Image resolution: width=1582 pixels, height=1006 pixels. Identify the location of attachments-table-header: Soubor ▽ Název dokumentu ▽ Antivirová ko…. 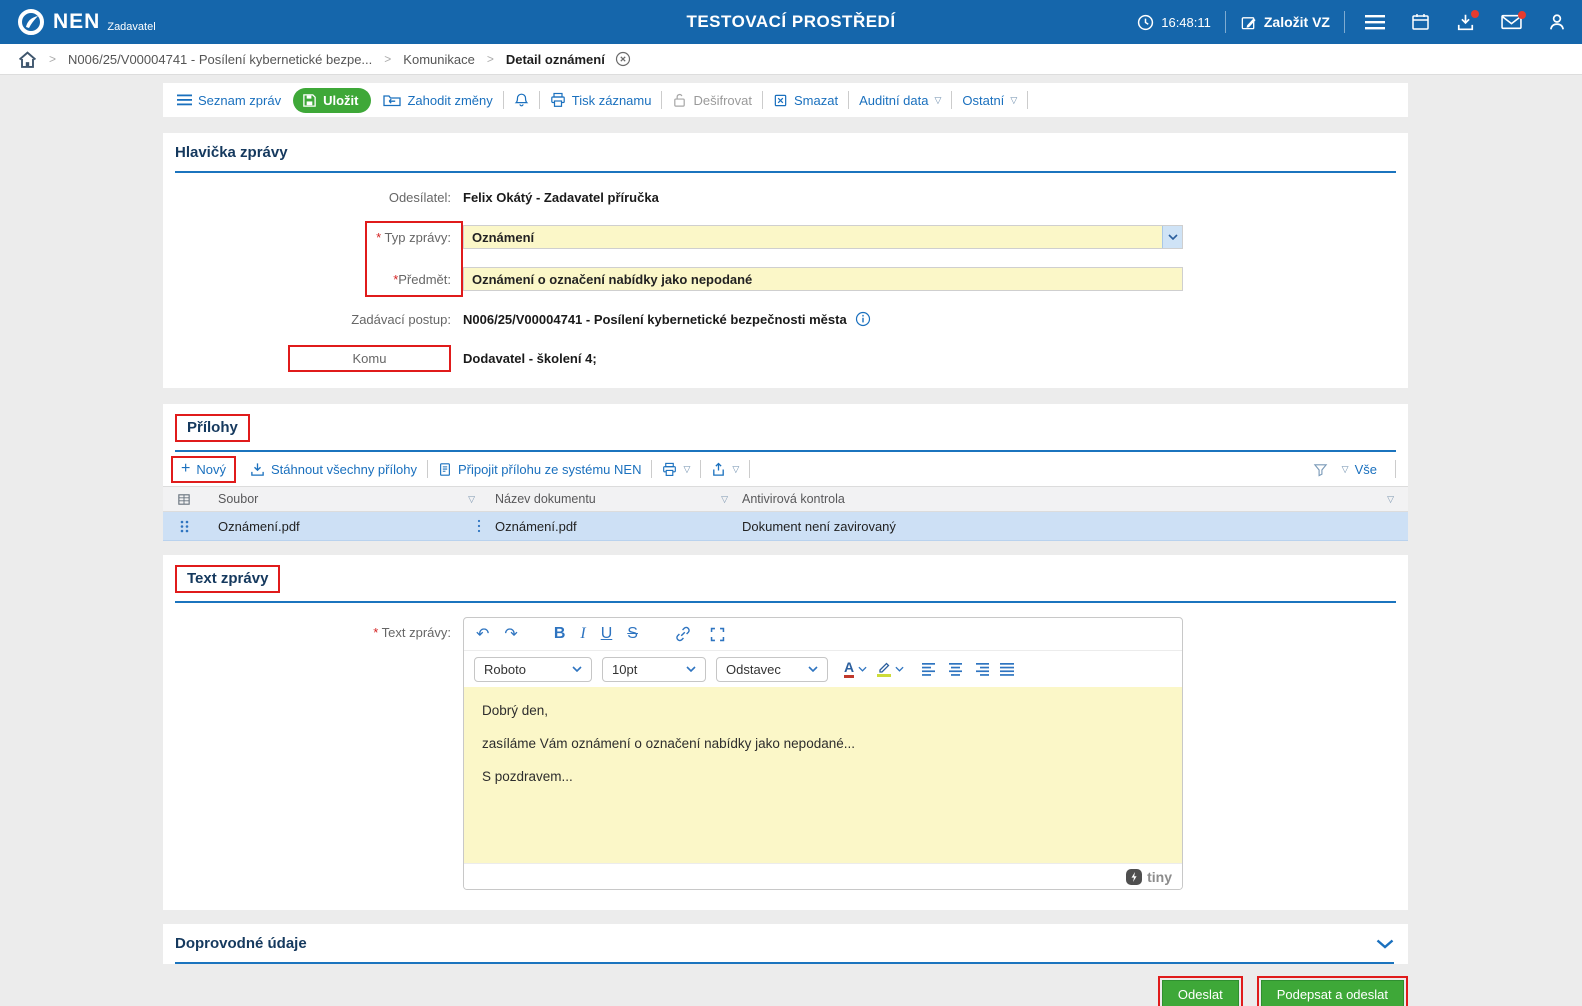
(785, 499).